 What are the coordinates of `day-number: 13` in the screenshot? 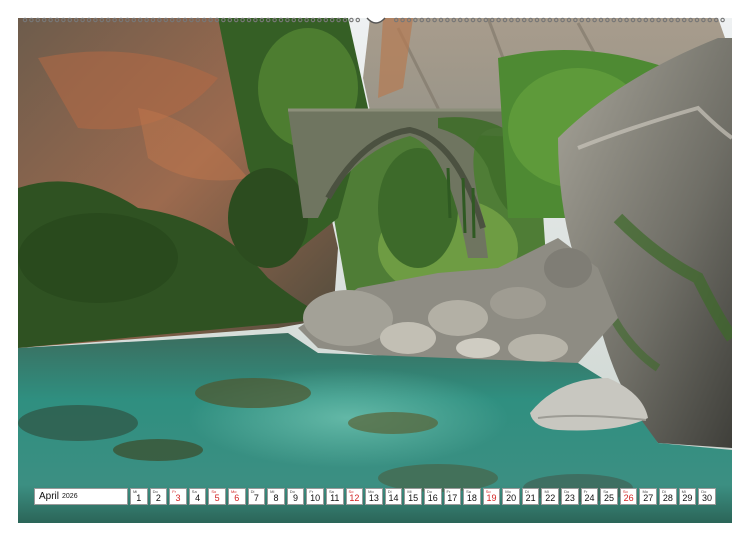 It's located at (373, 498).